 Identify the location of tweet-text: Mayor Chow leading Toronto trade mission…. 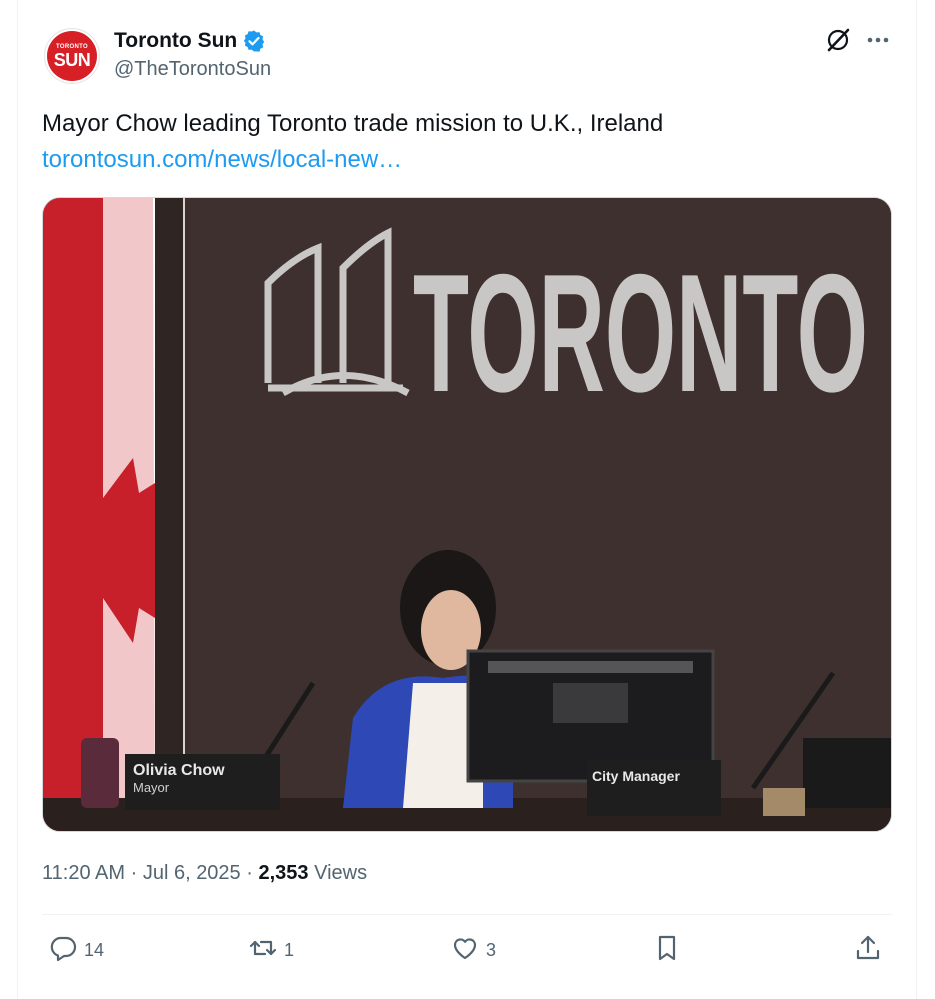
(353, 123).